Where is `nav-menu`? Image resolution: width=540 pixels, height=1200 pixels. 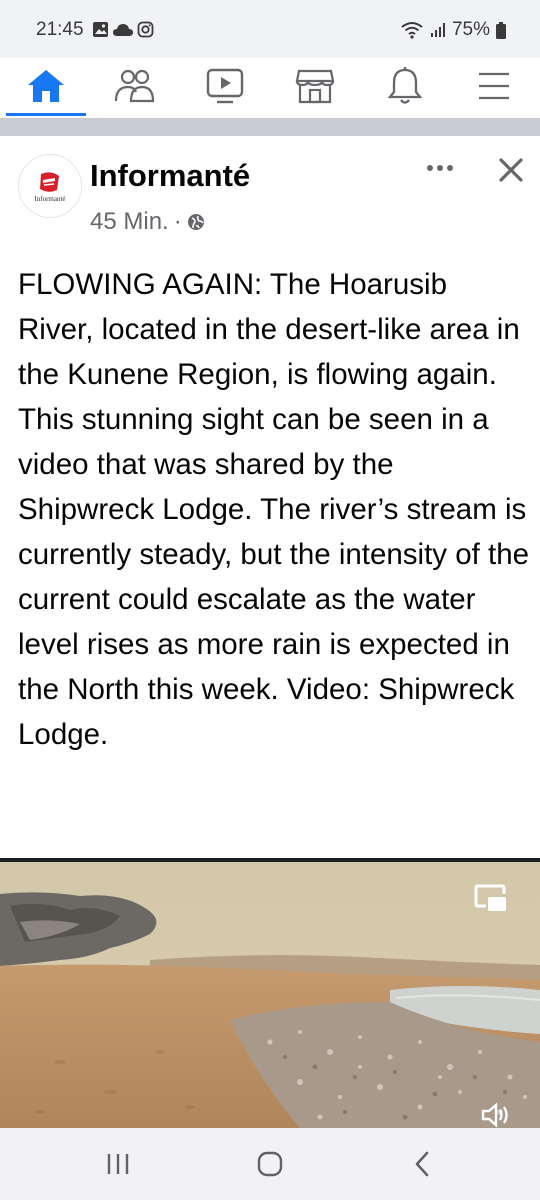
nav-menu is located at coordinates (494, 86).